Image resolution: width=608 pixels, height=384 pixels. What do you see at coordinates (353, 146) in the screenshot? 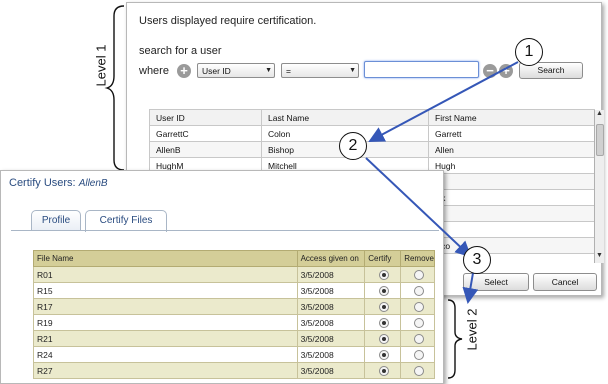
I see `marker-2: 2` at bounding box center [353, 146].